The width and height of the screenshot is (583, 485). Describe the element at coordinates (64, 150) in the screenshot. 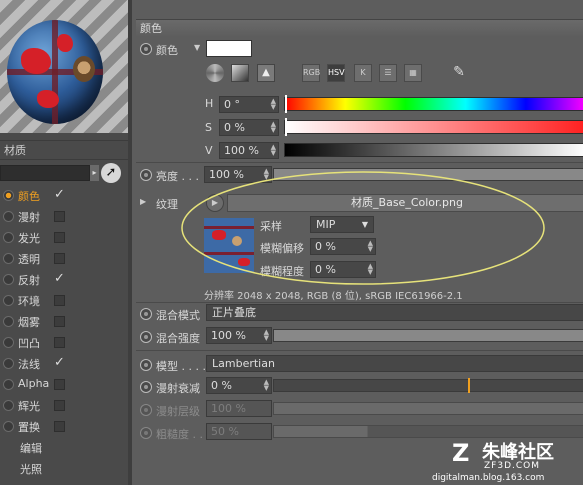

I see `material-name-label: 材质` at that location.